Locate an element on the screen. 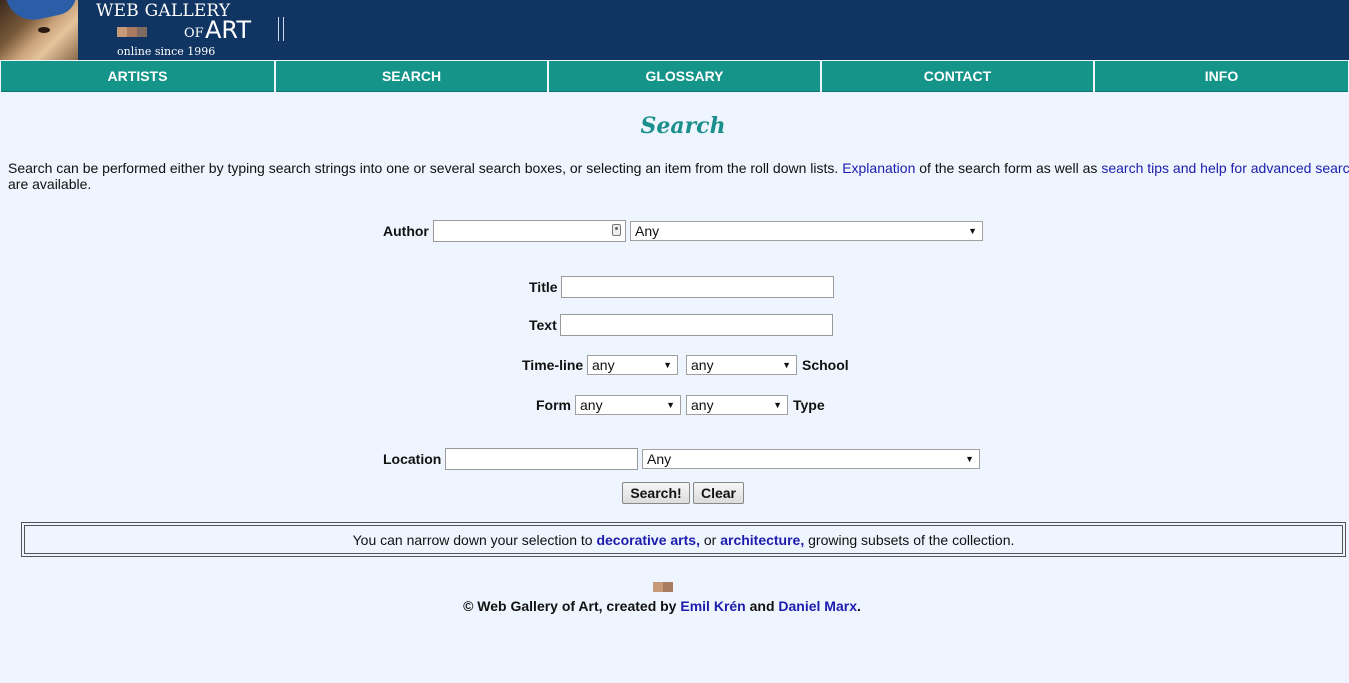 The width and height of the screenshot is (1349, 683). architecture-link: architecture, is located at coordinates (762, 540).